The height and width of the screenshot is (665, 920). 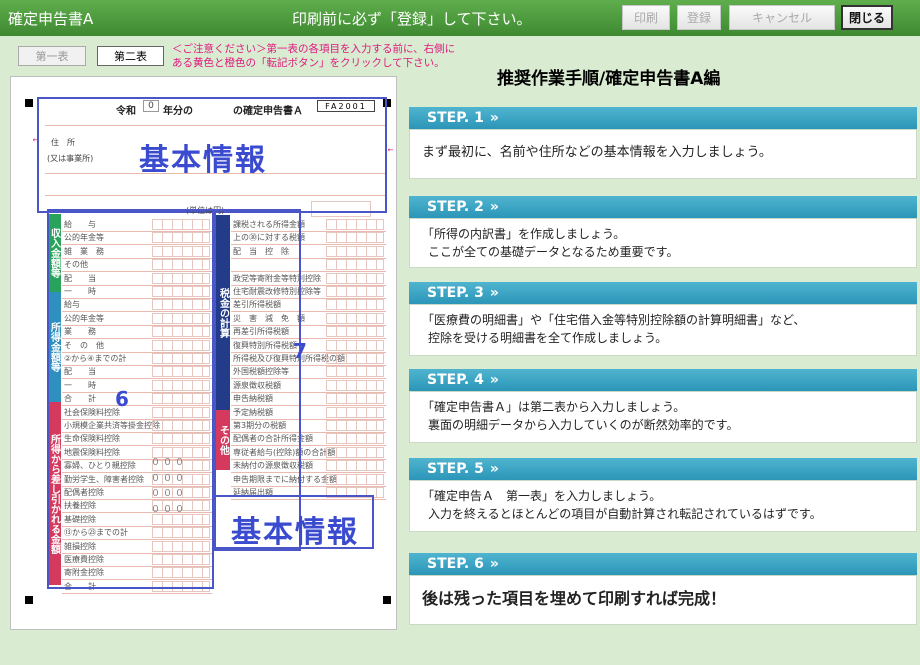 What do you see at coordinates (646, 17) in the screenshot?
I see `print-button: 印刷` at bounding box center [646, 17].